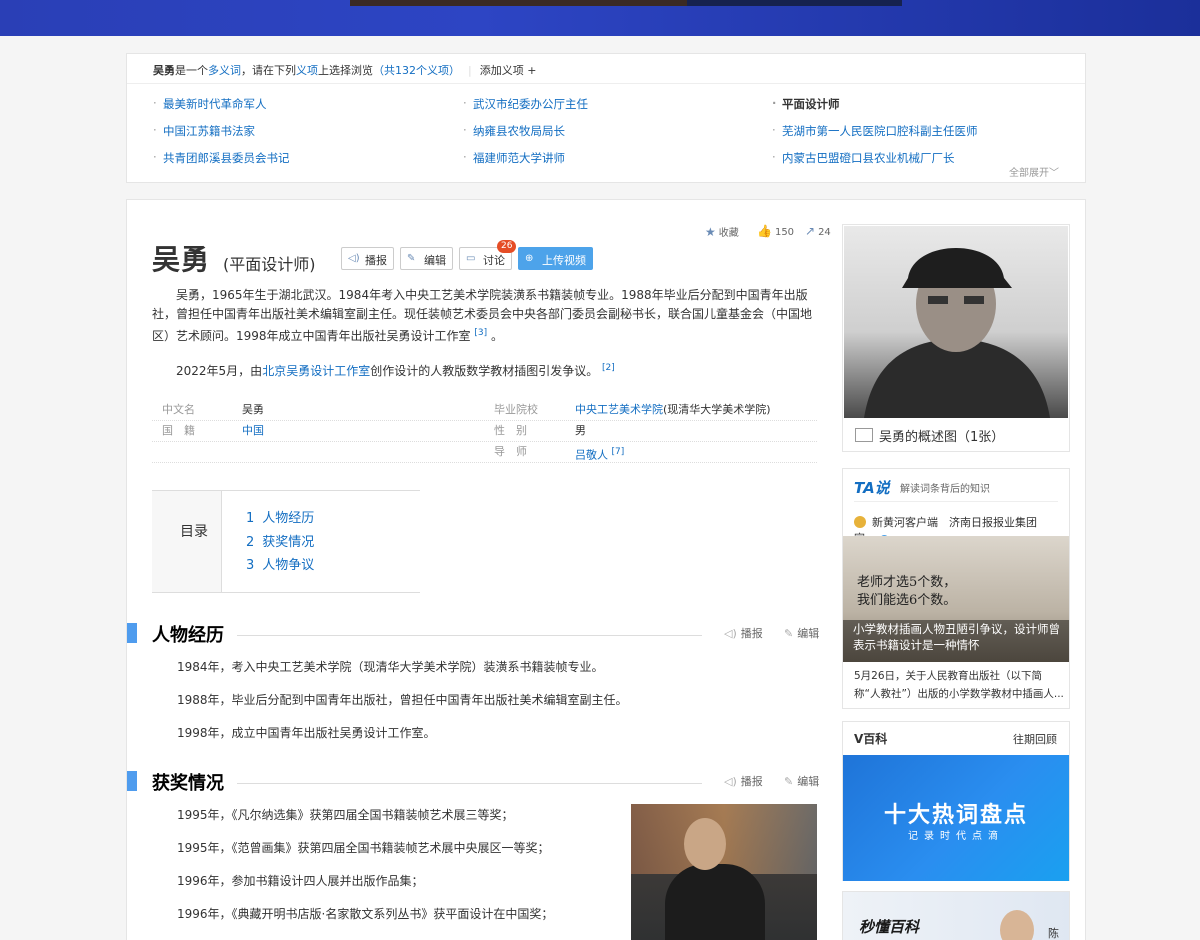 This screenshot has height=940, width=1200. I want to click on play-audio-button: ◁) 播报, so click(367, 258).